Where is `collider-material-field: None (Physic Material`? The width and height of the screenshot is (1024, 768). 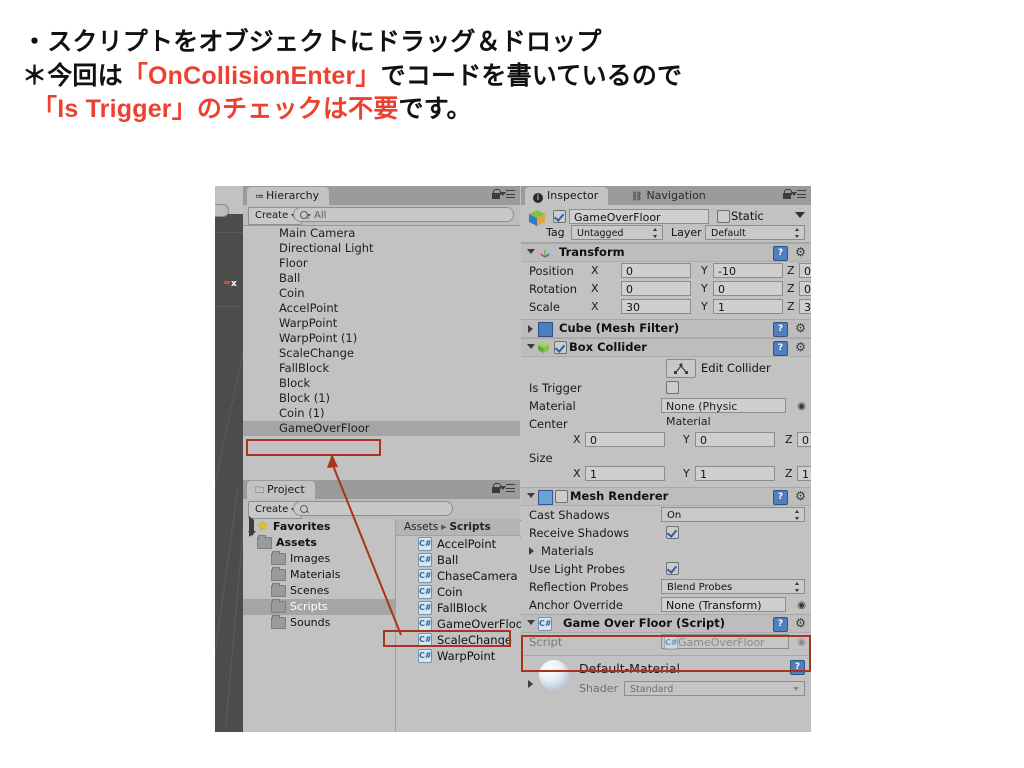 collider-material-field: None (Physic Material is located at coordinates (723, 413).